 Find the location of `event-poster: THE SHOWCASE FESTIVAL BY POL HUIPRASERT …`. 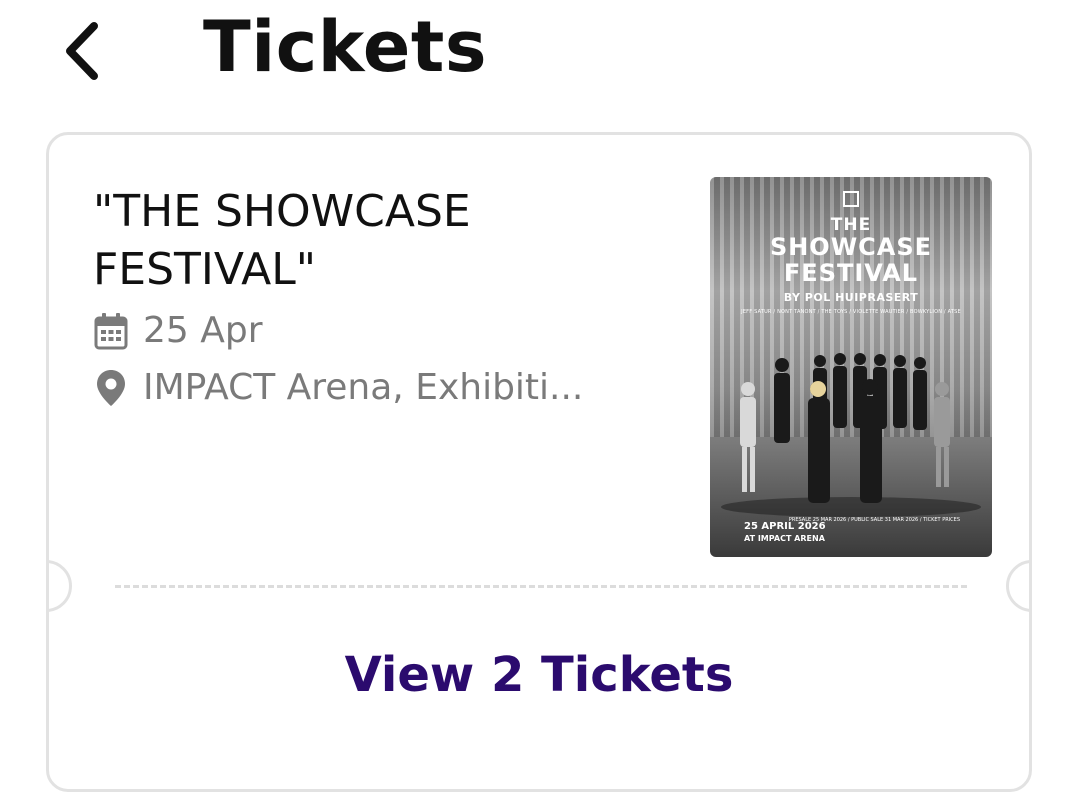

event-poster: THE SHOWCASE FESTIVAL BY POL HUIPRASERT … is located at coordinates (851, 367).